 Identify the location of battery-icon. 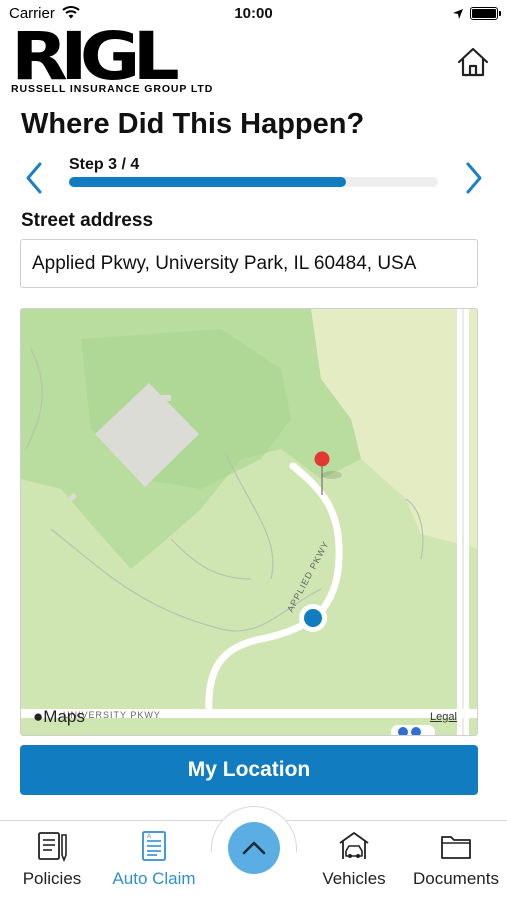
(485, 13).